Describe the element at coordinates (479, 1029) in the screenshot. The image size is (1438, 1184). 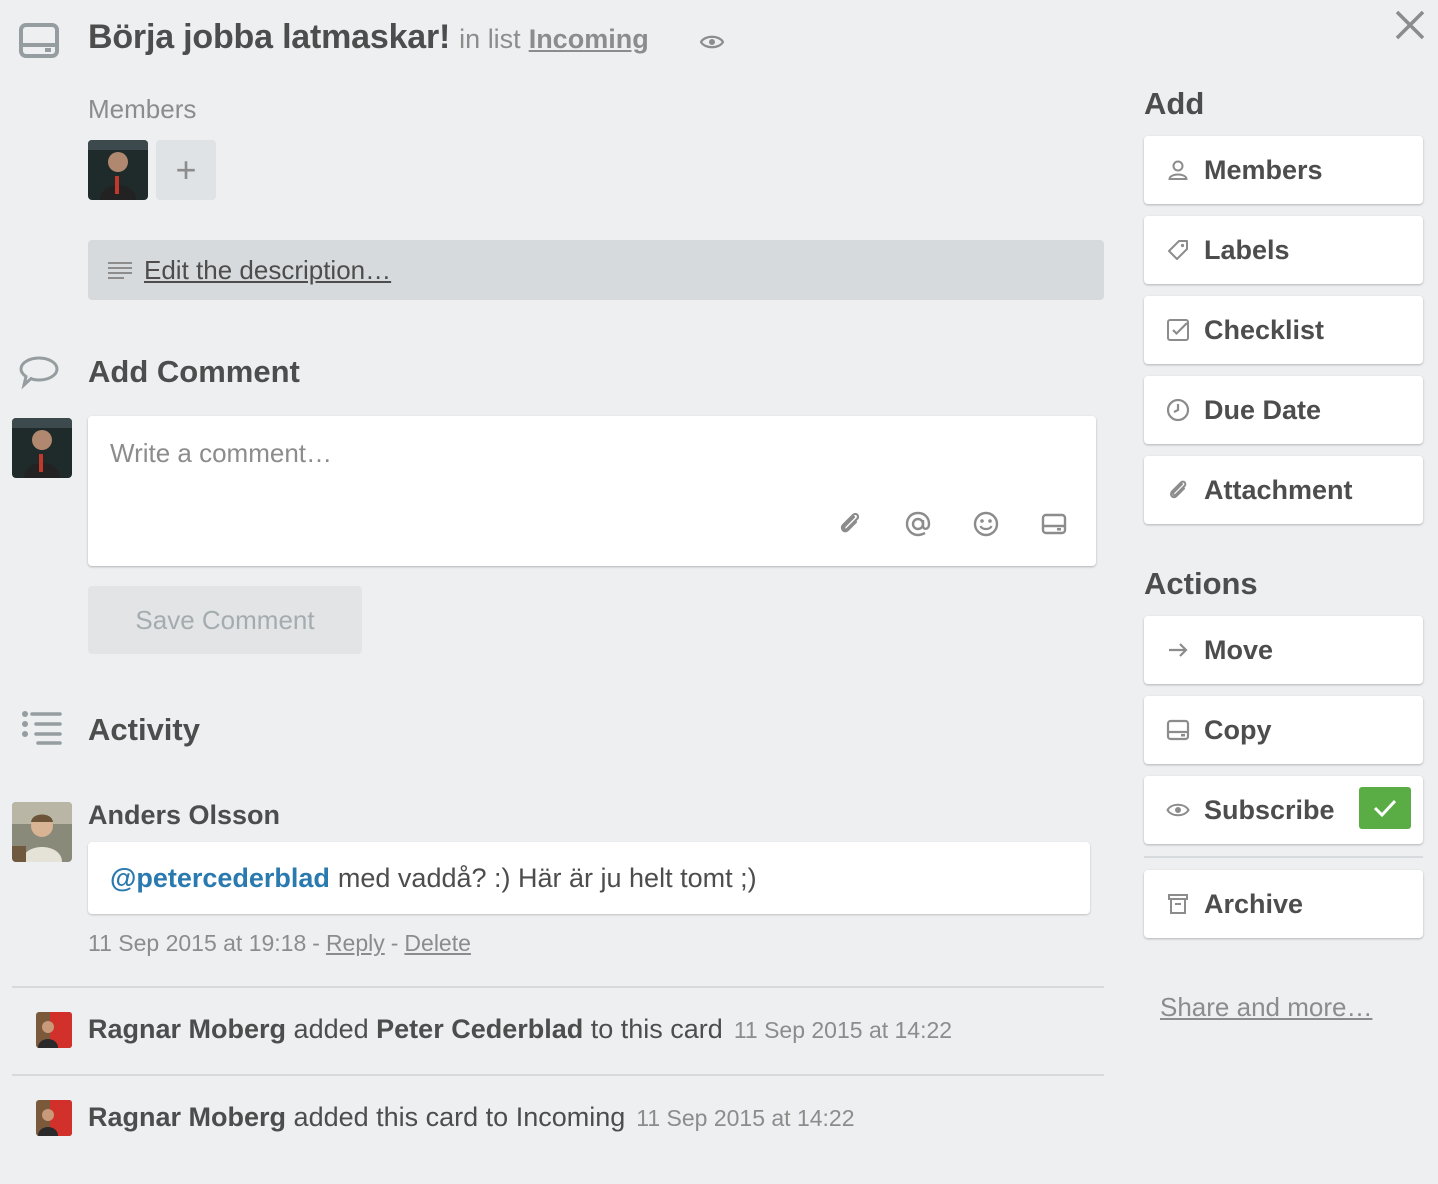
I see `activity-object: Peter Cederblad` at that location.